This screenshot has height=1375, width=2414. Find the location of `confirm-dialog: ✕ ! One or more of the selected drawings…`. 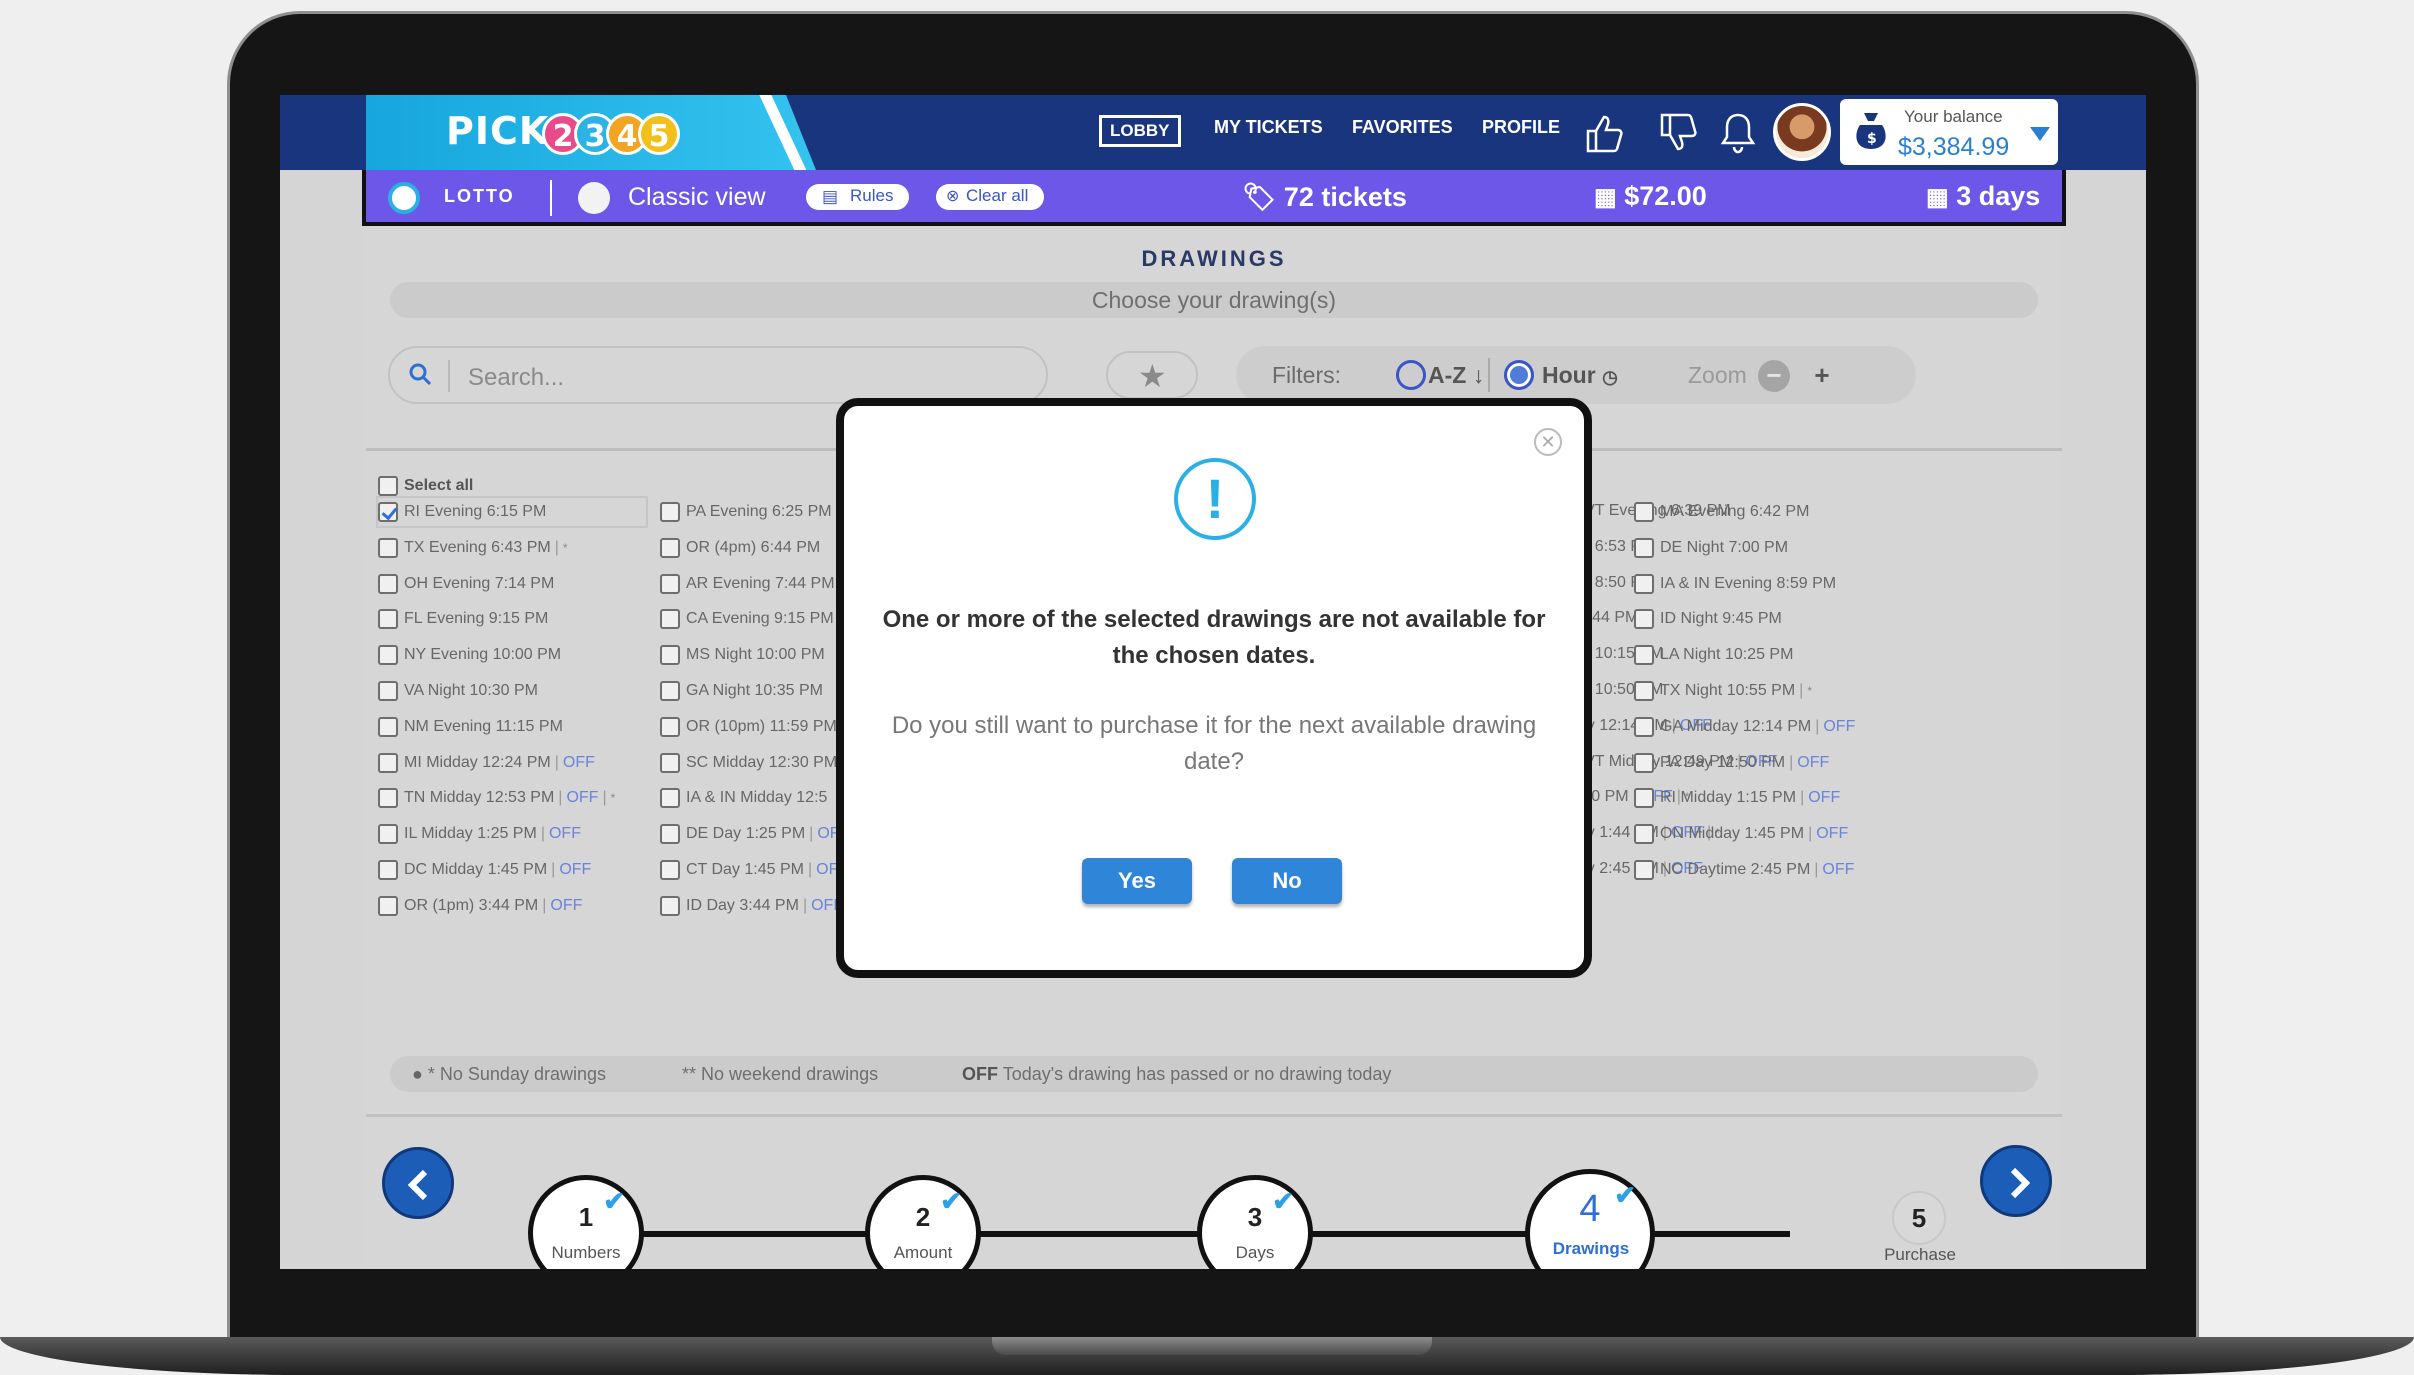

confirm-dialog: ✕ ! One or more of the selected drawings… is located at coordinates (1214, 688).